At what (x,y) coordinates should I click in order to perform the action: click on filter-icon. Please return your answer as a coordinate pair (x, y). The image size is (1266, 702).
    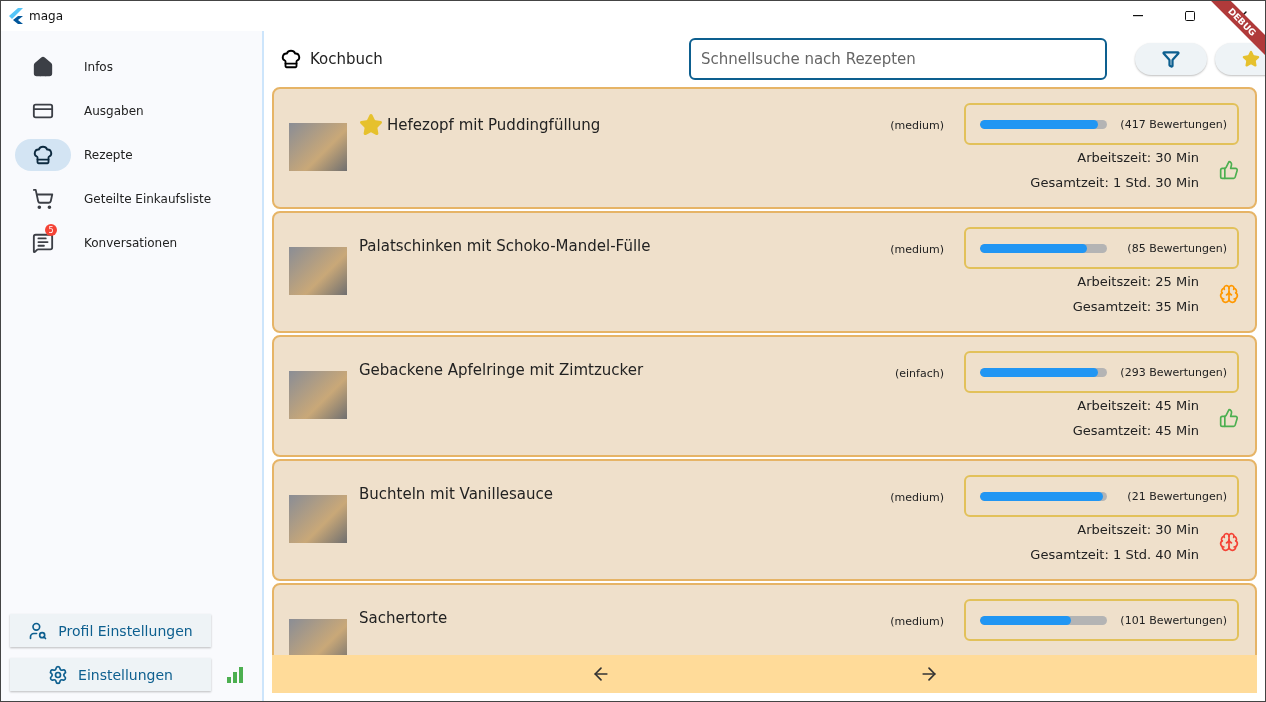
    Looking at the image, I should click on (1171, 59).